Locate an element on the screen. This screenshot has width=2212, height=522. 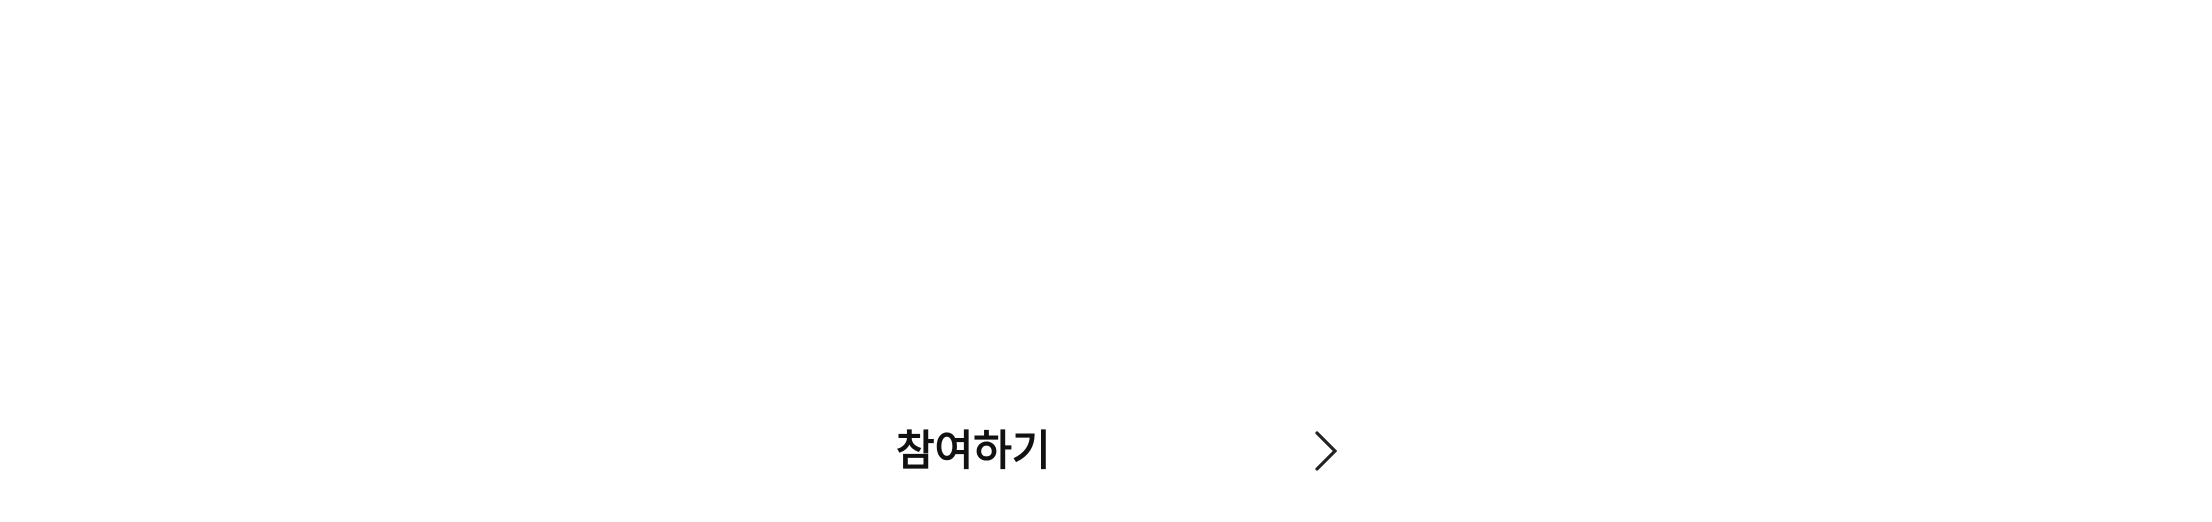
join-label: 참여하기 is located at coordinates (973, 450).